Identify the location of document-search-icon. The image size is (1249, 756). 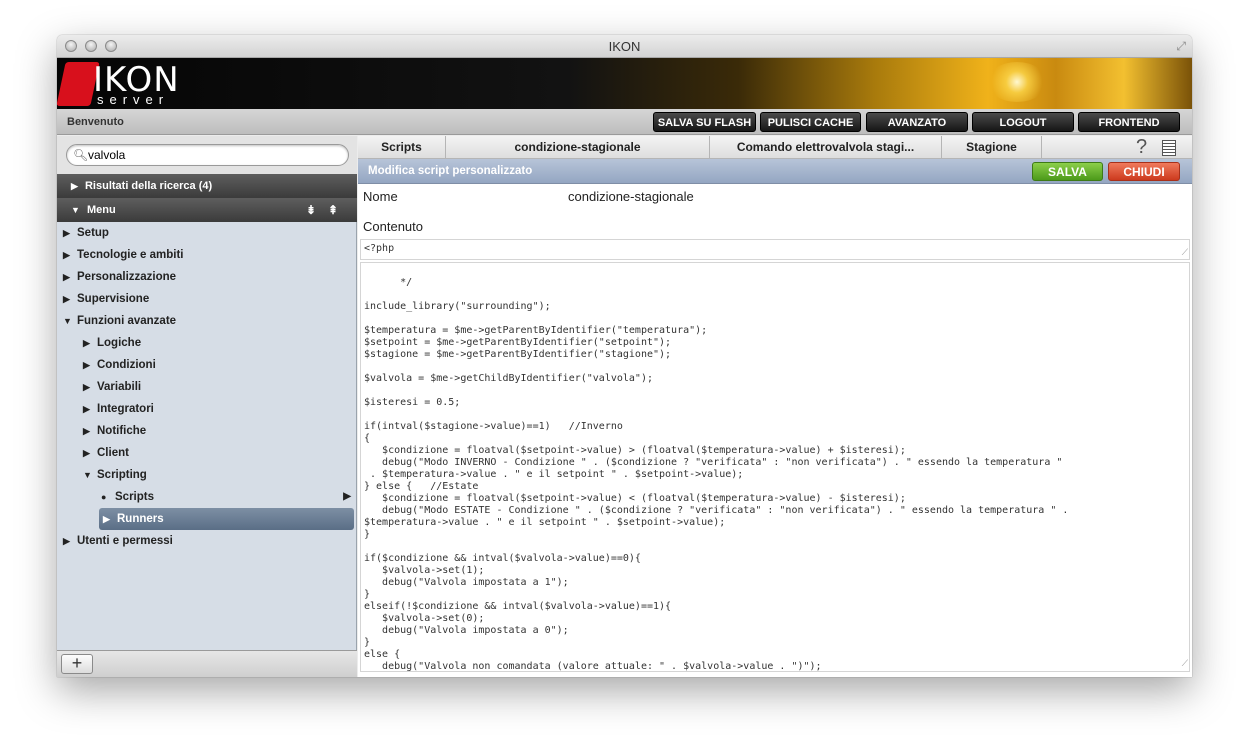
(1169, 148).